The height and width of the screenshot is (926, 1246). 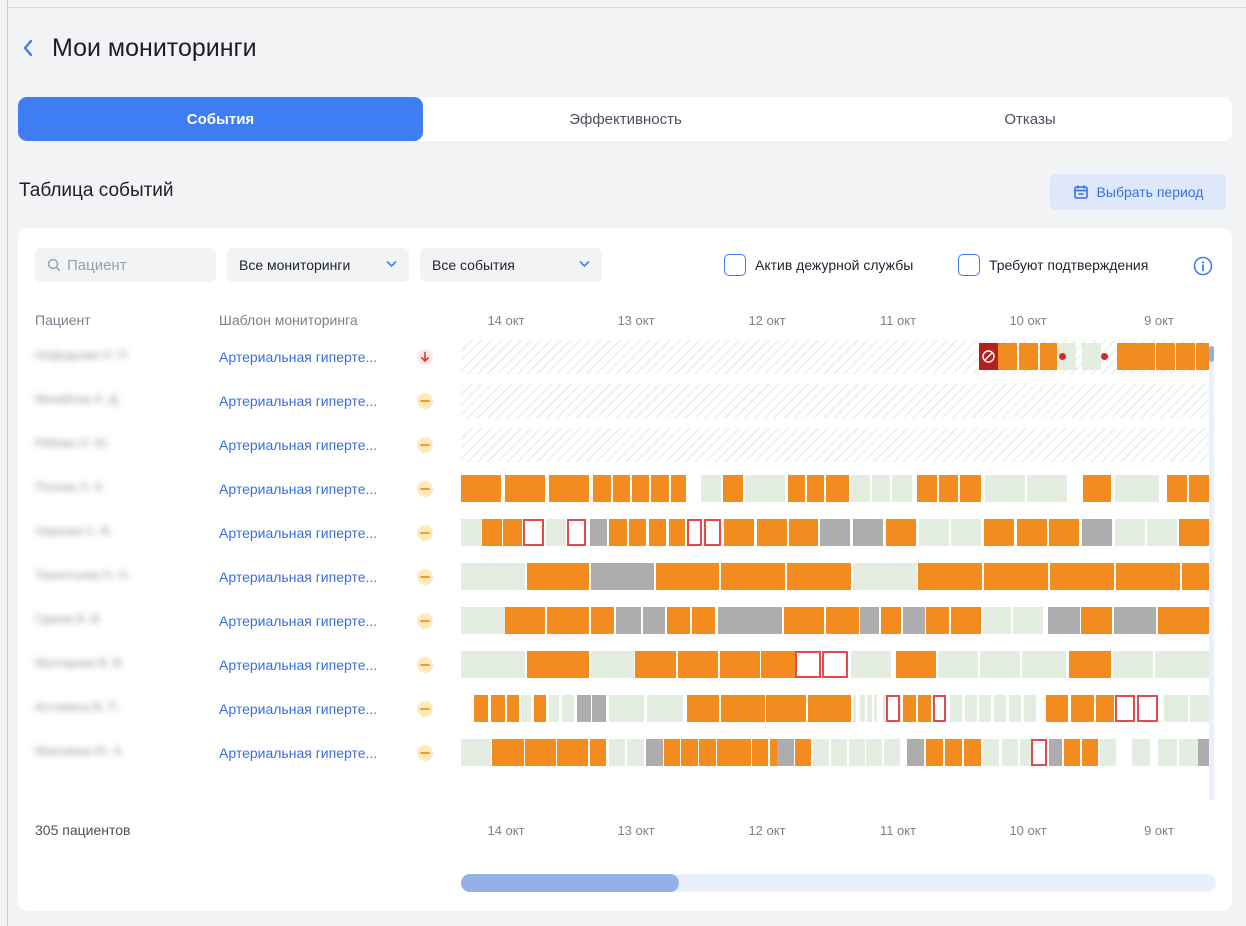 What do you see at coordinates (1030, 119) in the screenshot?
I see `tab-refusals: Отказы` at bounding box center [1030, 119].